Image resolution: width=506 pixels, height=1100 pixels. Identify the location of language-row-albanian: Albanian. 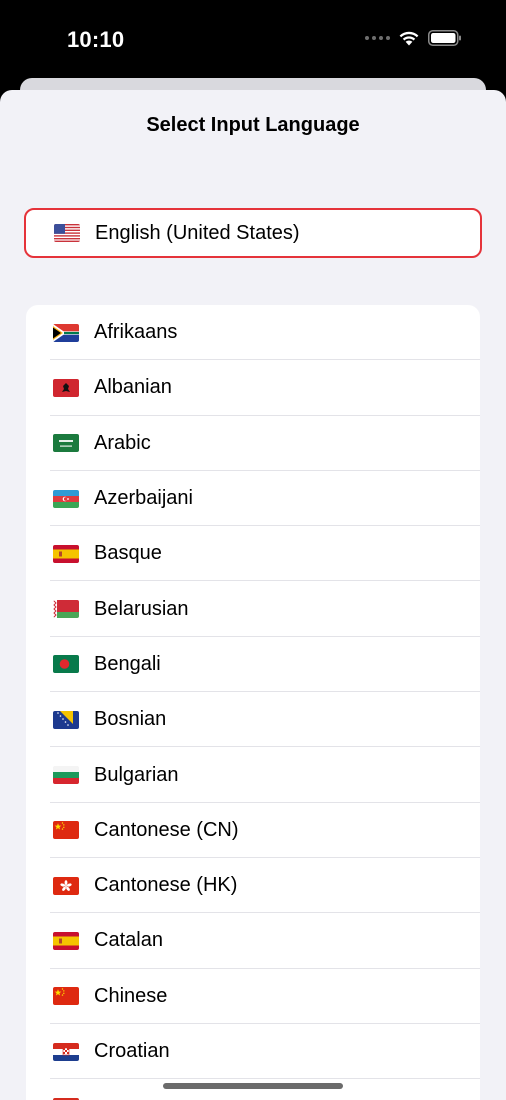
(253, 388).